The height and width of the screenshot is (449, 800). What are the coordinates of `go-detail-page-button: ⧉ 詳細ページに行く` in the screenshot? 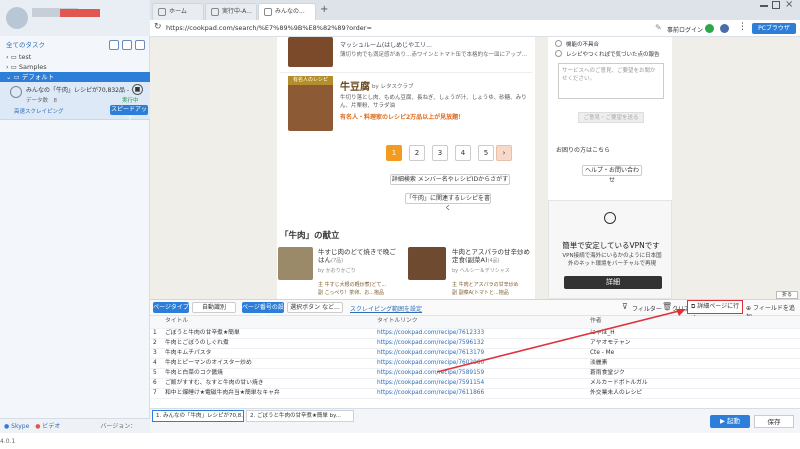 It's located at (715, 311).